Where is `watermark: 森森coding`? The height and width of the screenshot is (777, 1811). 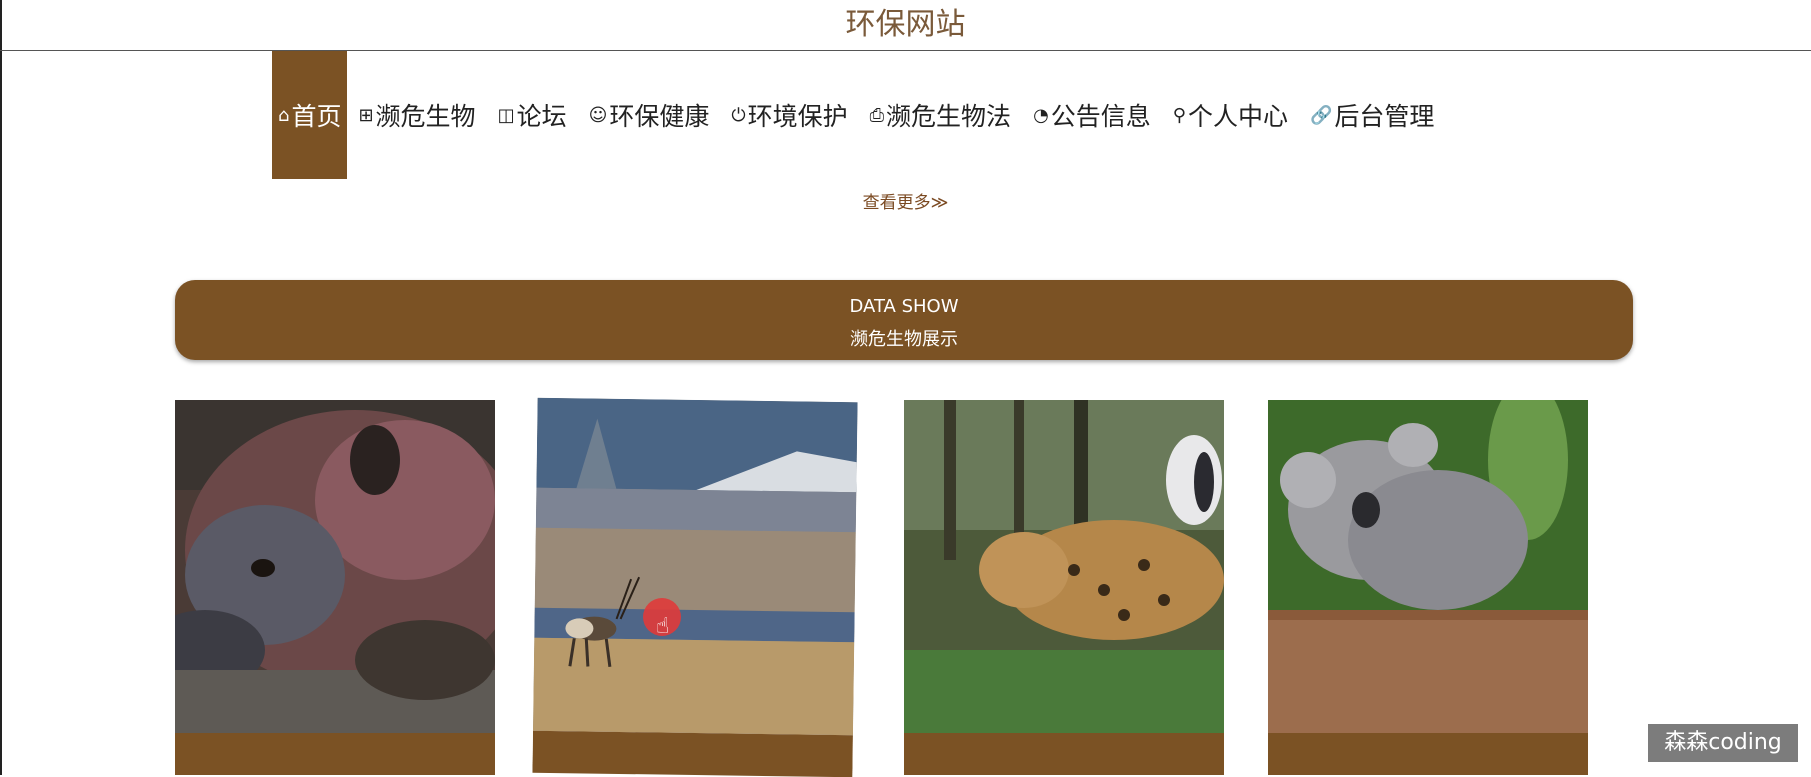 watermark: 森森coding is located at coordinates (1723, 743).